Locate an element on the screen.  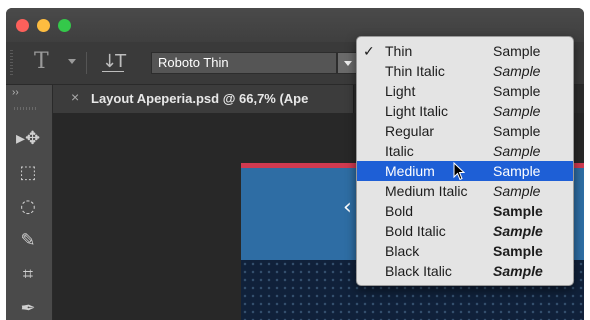
tools-panel: ›› ▸✥ ⬚ ◌ ✎ ⌗ ✒ is located at coordinates (29, 202).